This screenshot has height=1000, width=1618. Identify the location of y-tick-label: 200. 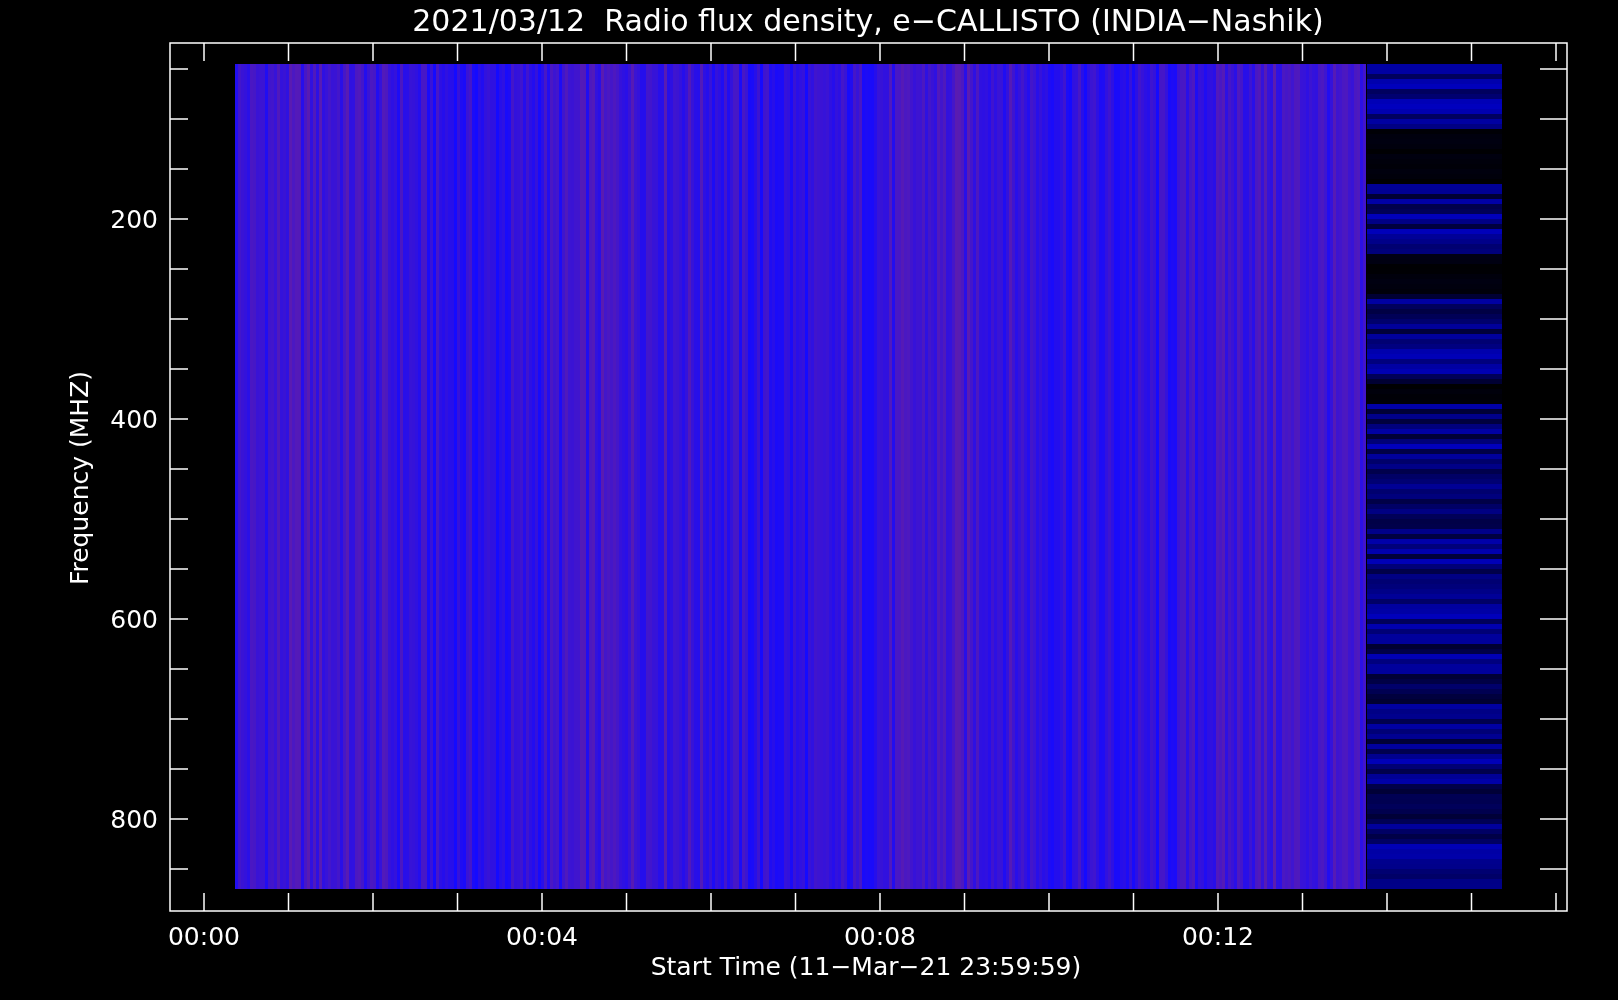
(134, 219).